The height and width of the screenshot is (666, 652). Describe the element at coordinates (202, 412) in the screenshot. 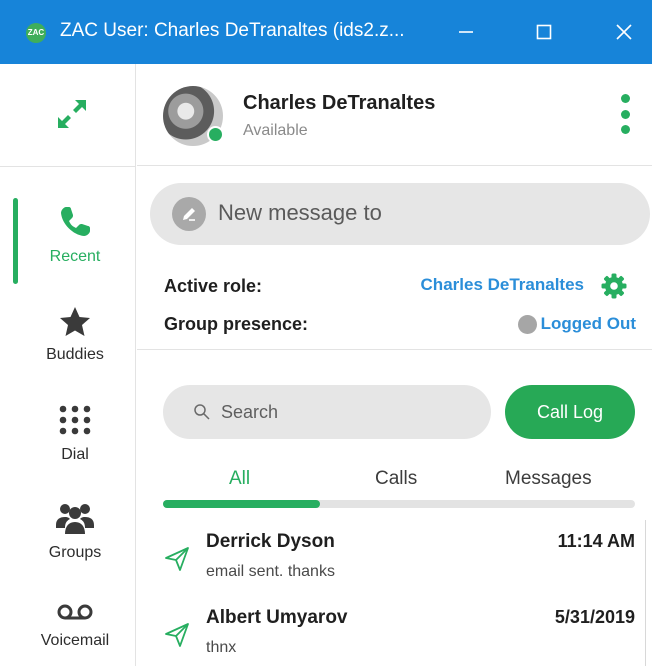

I see `search-icon` at that location.